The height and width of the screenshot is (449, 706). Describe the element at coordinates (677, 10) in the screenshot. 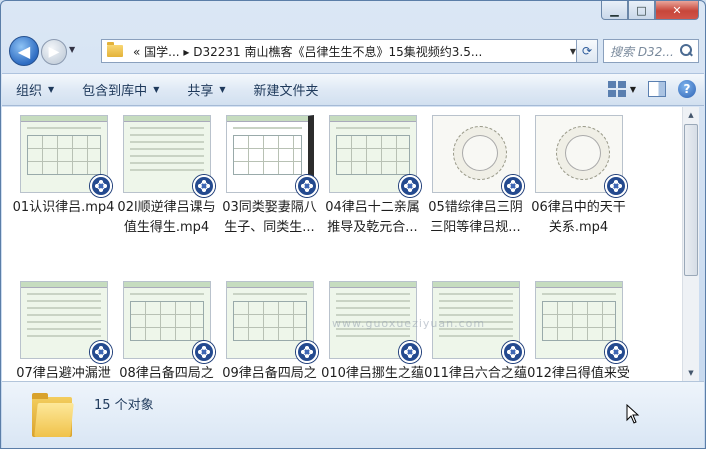

I see `close-button: ✕` at that location.